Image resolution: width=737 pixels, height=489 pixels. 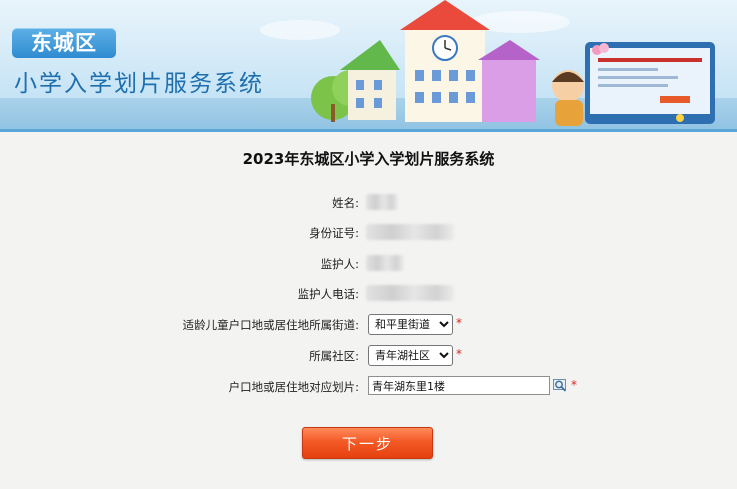 I want to click on row-name: 姓名:, so click(x=368, y=203).